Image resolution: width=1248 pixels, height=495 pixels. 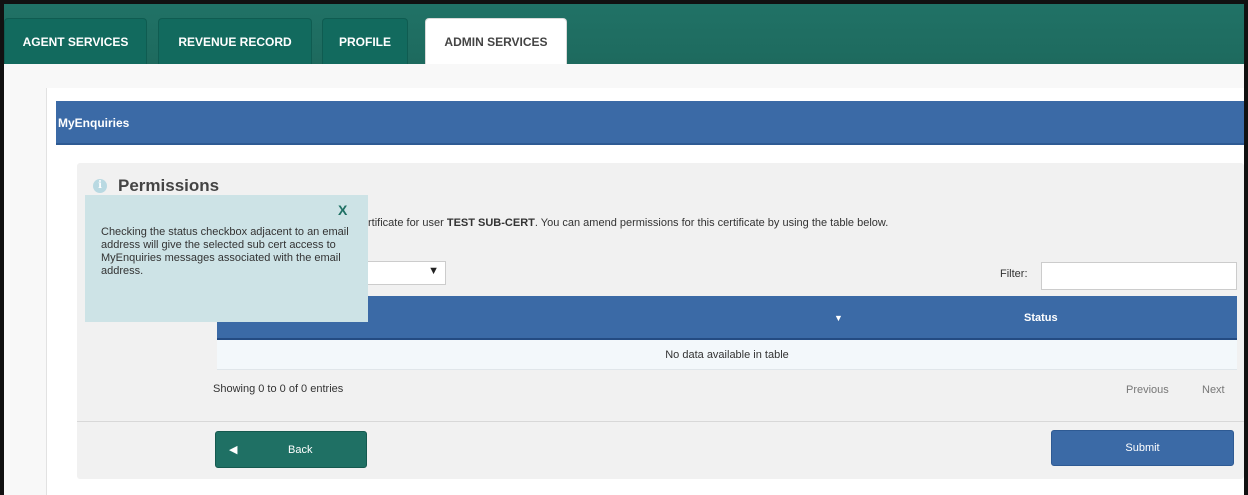 What do you see at coordinates (233, 450) in the screenshot?
I see `back-arrow-icon: ◀` at bounding box center [233, 450].